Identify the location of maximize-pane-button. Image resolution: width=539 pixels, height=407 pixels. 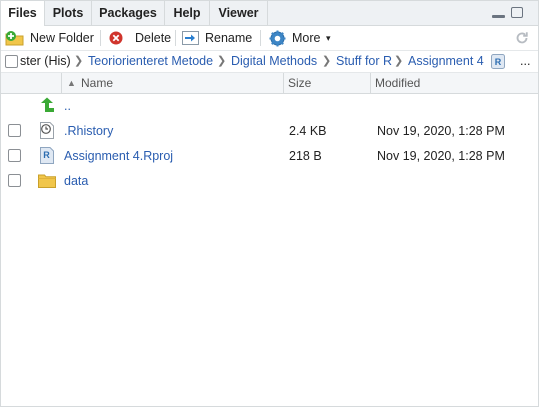
(517, 12).